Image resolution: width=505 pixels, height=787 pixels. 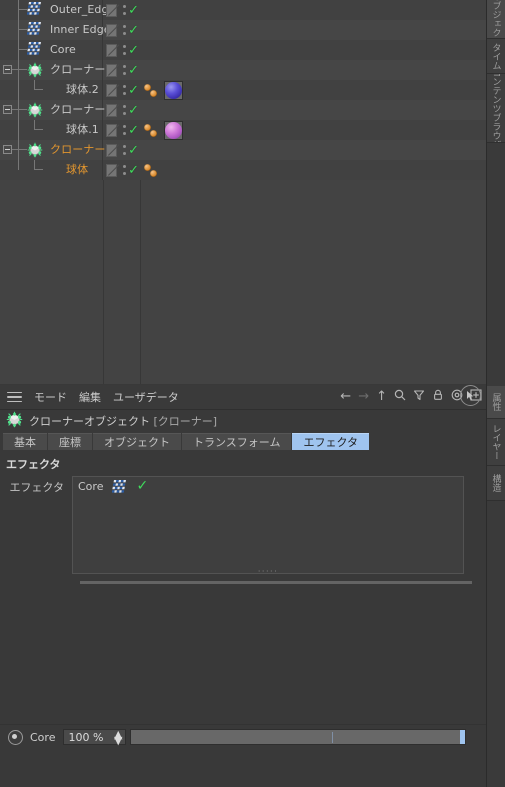 I want to click on table-row: Outer_Edge ✓, so click(x=243, y=10).